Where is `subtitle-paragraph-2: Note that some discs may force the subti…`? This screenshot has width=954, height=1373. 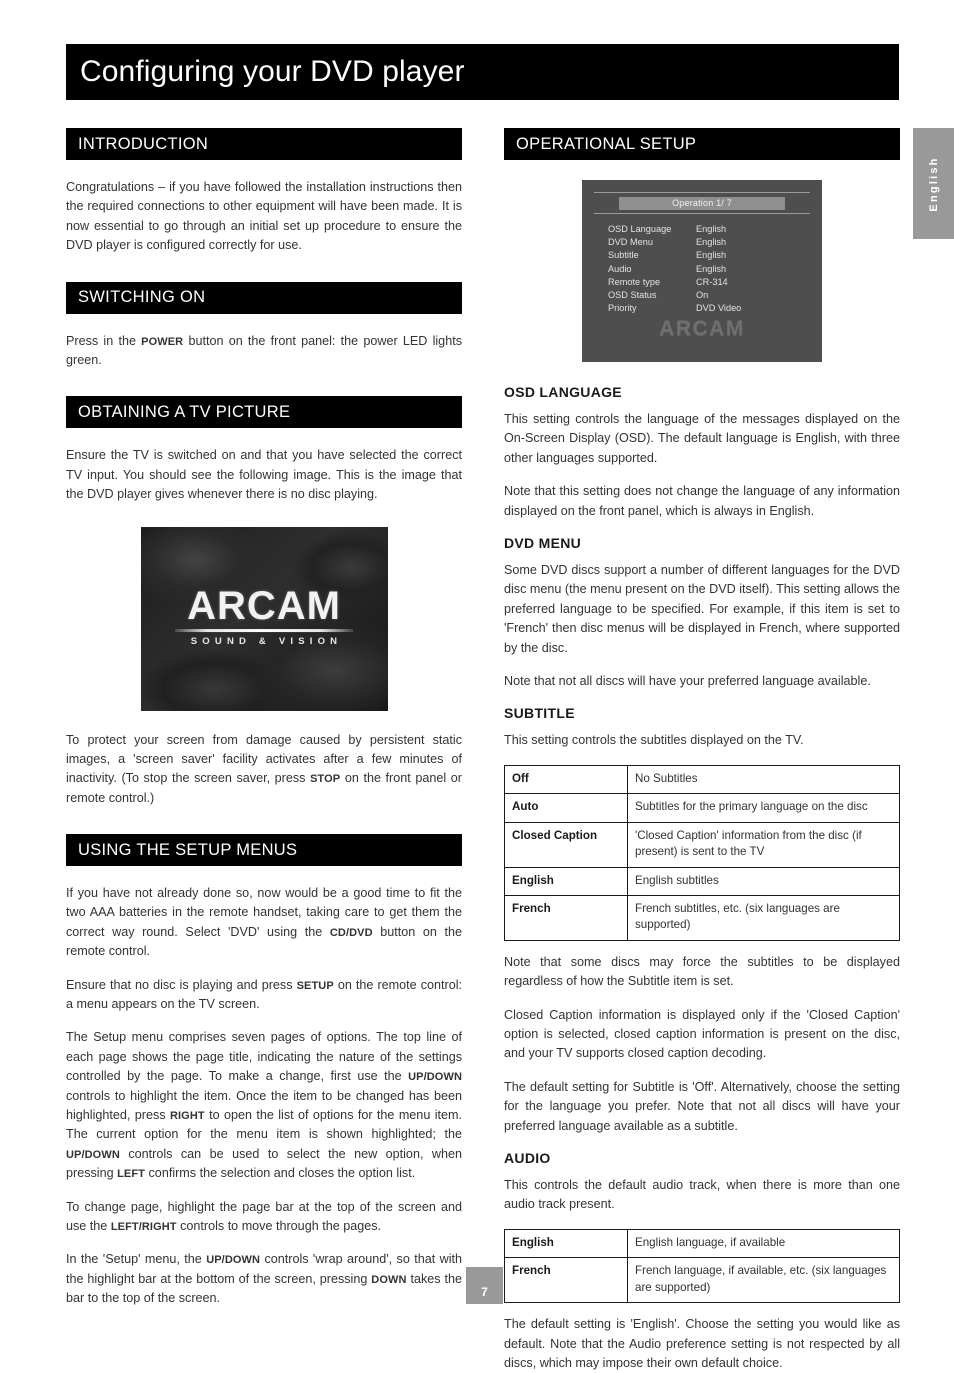
subtitle-paragraph-2: Note that some discs may force the subti… is located at coordinates (702, 971).